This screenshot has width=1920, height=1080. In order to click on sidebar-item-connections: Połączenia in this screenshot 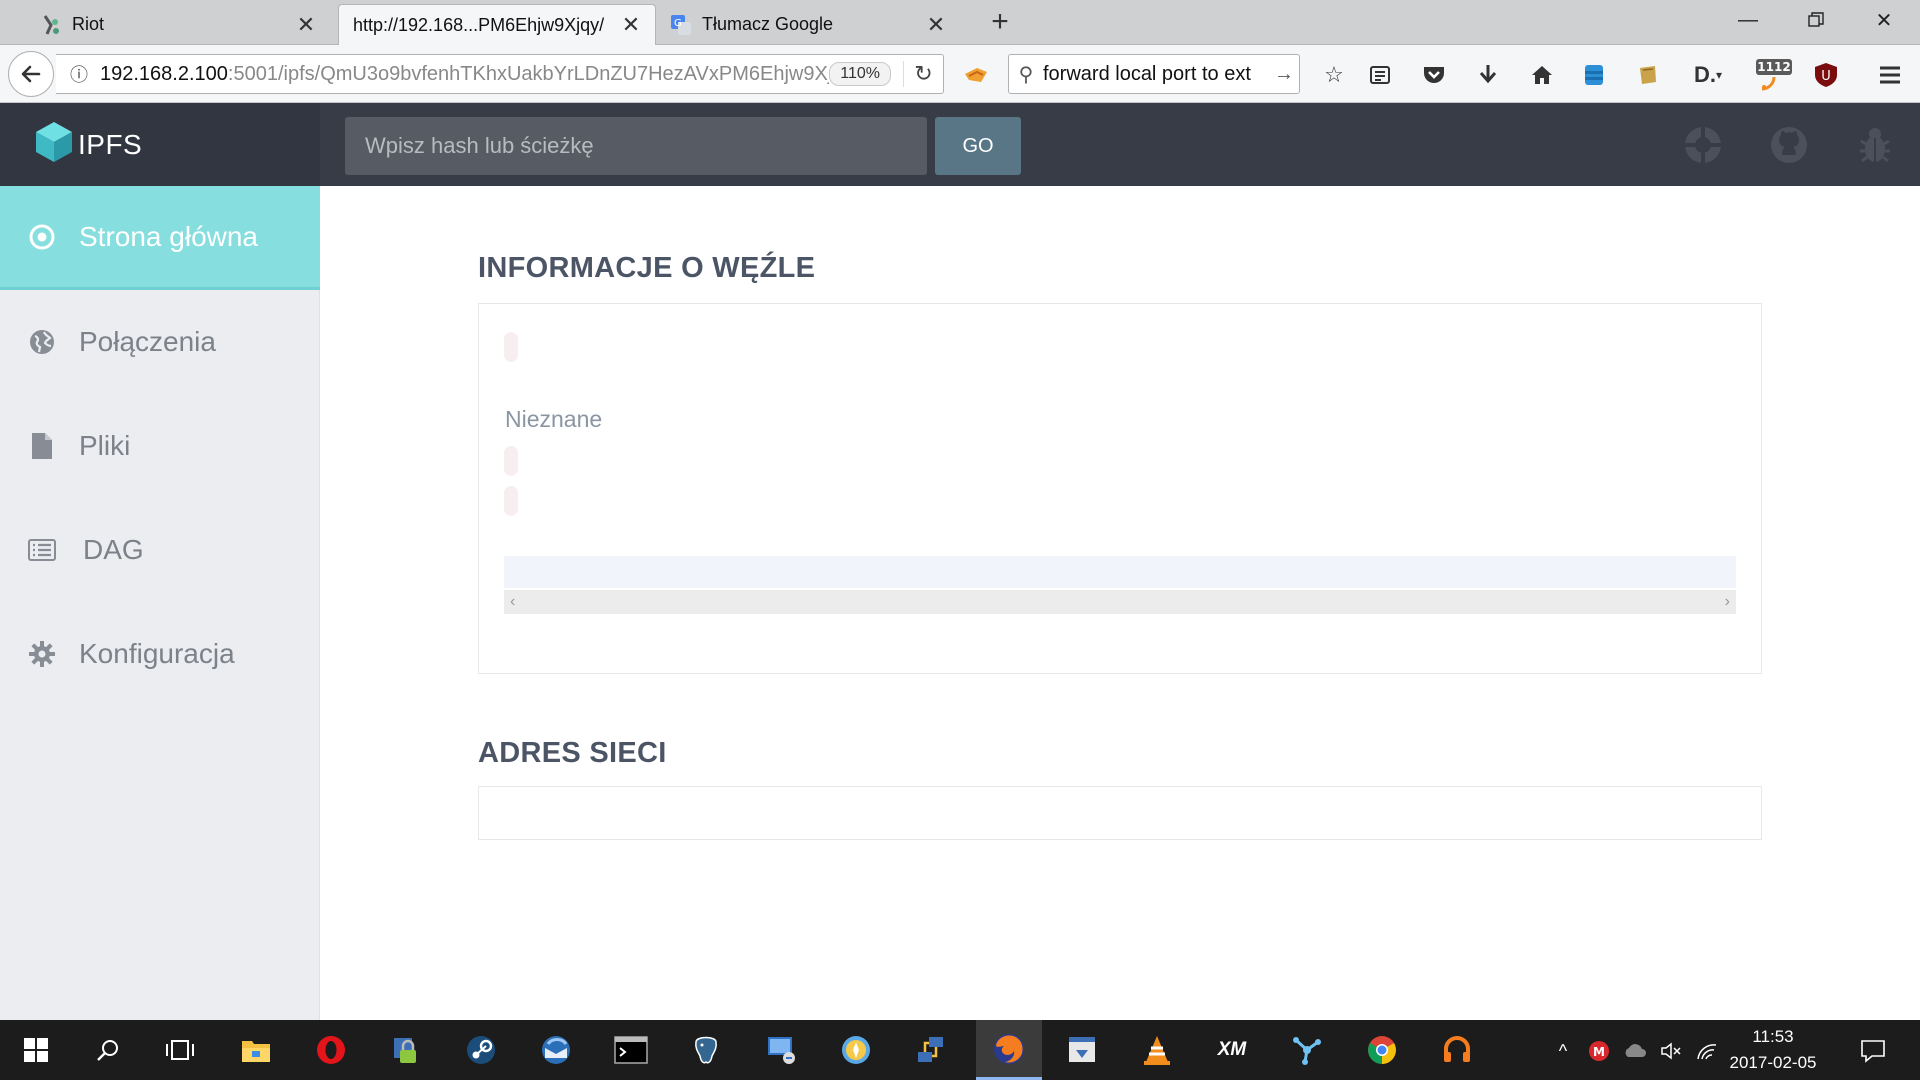, I will do `click(160, 342)`.